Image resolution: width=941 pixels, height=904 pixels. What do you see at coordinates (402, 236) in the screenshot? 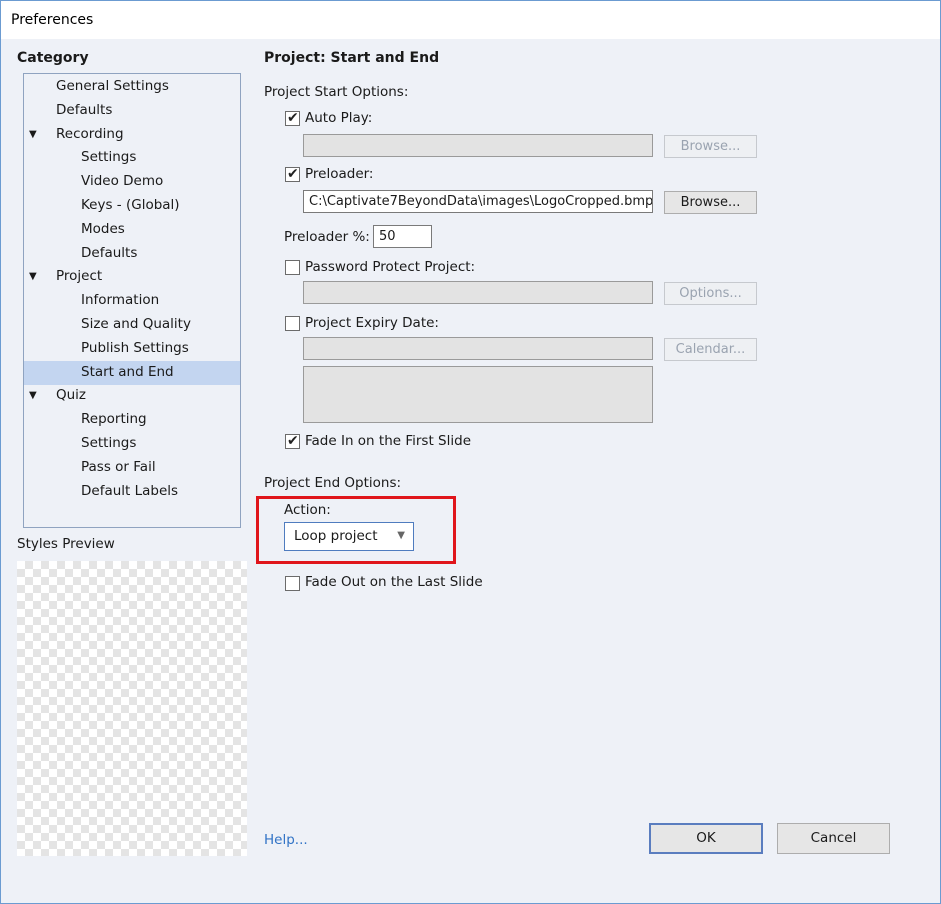
I see `preloader-percent-field: 50` at bounding box center [402, 236].